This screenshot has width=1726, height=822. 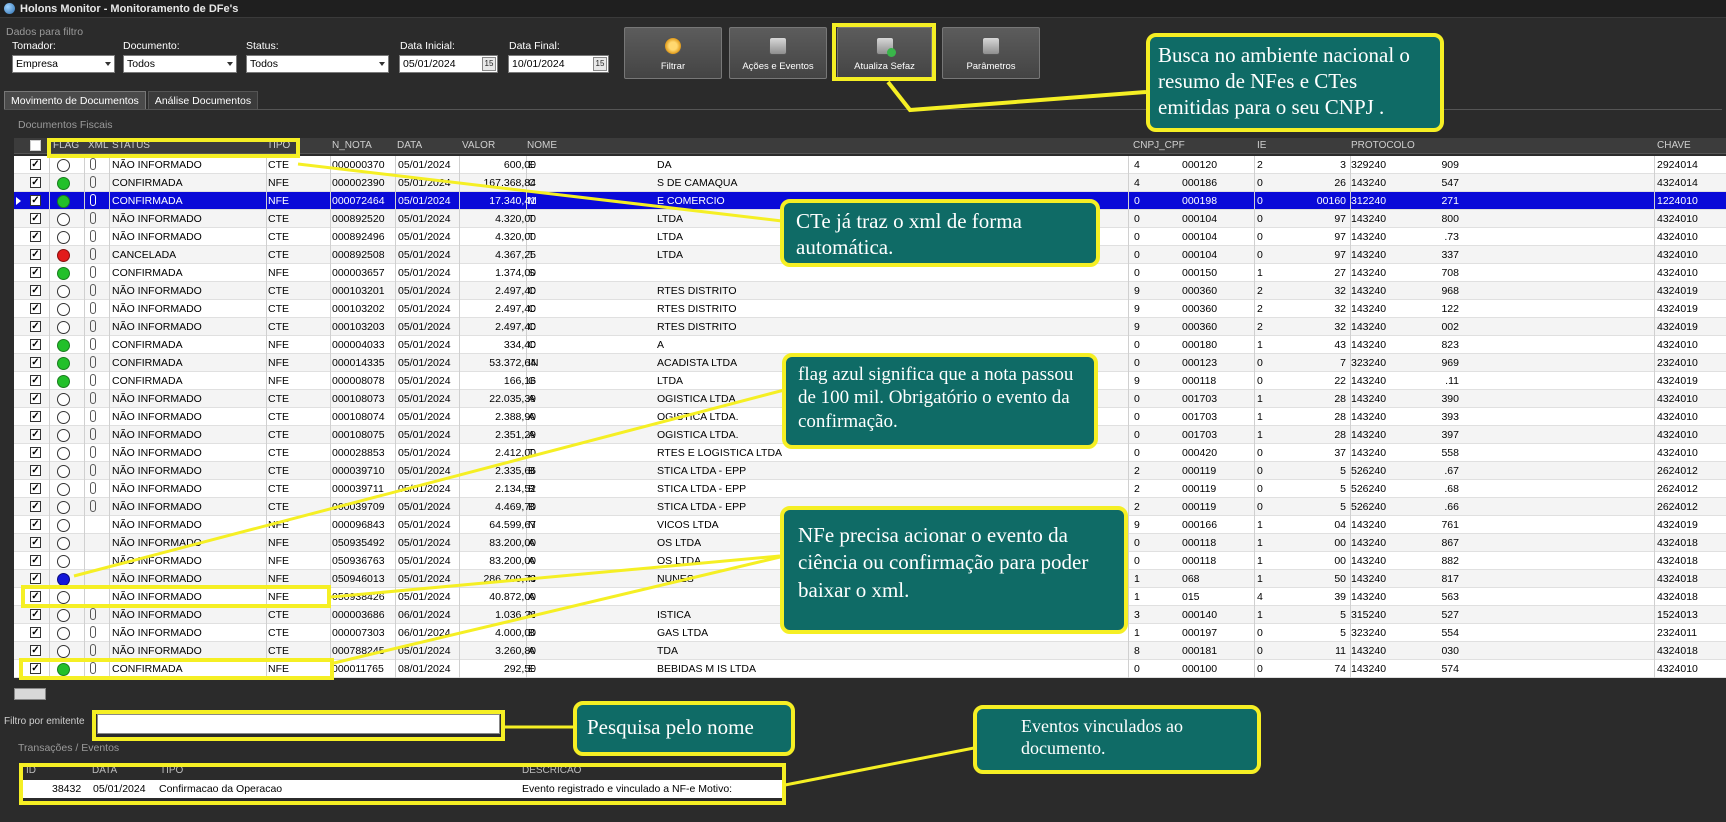 I want to click on col-ie: IE, so click(x=1261, y=145).